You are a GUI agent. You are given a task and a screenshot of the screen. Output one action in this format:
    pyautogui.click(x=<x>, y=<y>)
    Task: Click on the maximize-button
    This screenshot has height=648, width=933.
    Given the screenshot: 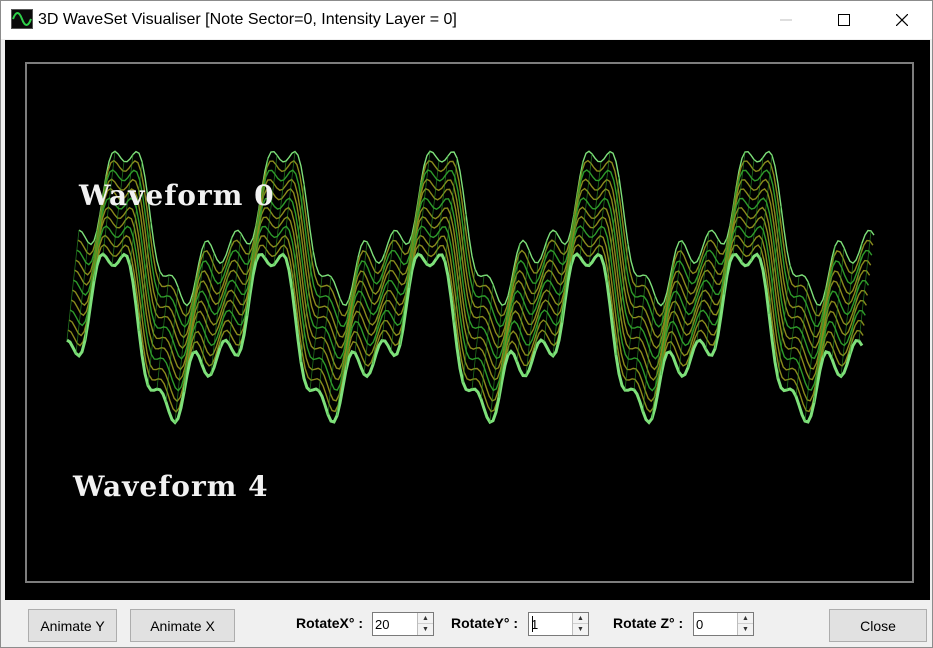 What is the action you would take?
    pyautogui.click(x=844, y=20)
    